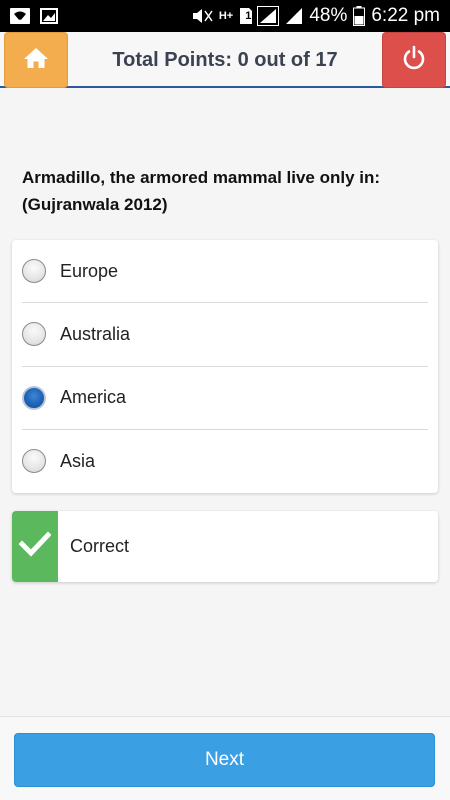 Image resolution: width=450 pixels, height=800 pixels. What do you see at coordinates (202, 16) in the screenshot?
I see `mute-icon` at bounding box center [202, 16].